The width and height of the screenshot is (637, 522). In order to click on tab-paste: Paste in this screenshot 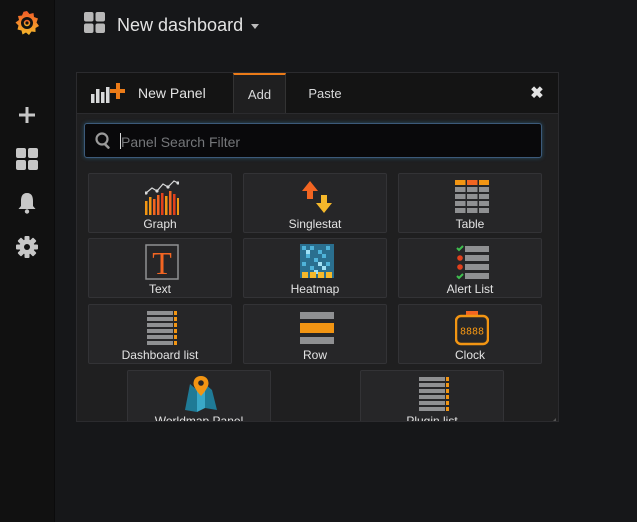, I will do `click(325, 93)`.